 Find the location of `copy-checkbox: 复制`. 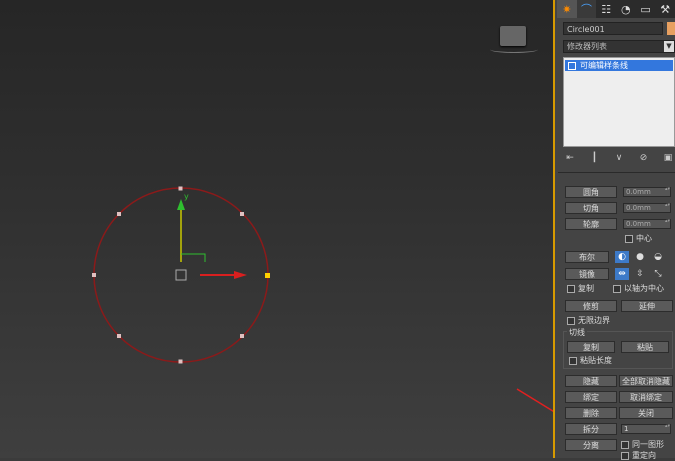

copy-checkbox: 复制 is located at coordinates (580, 289).